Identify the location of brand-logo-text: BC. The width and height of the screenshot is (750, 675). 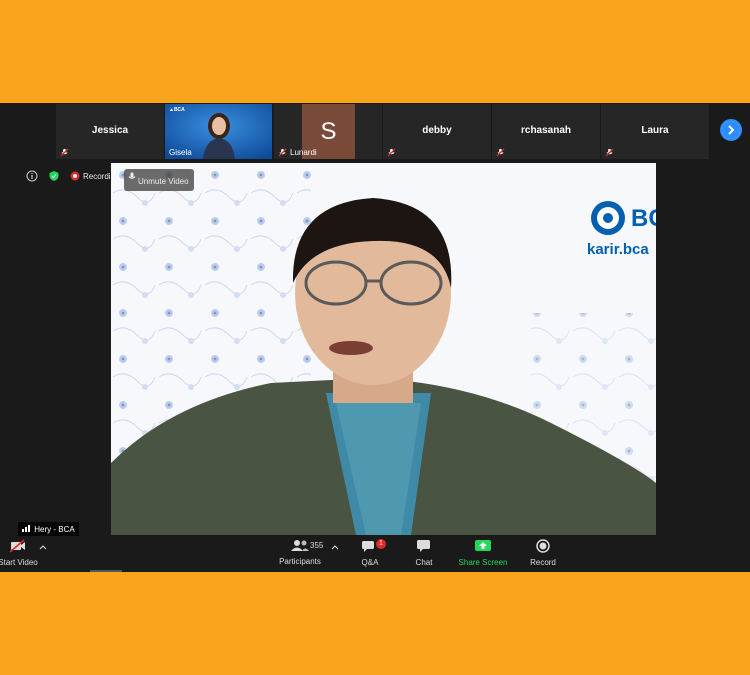
(643, 218).